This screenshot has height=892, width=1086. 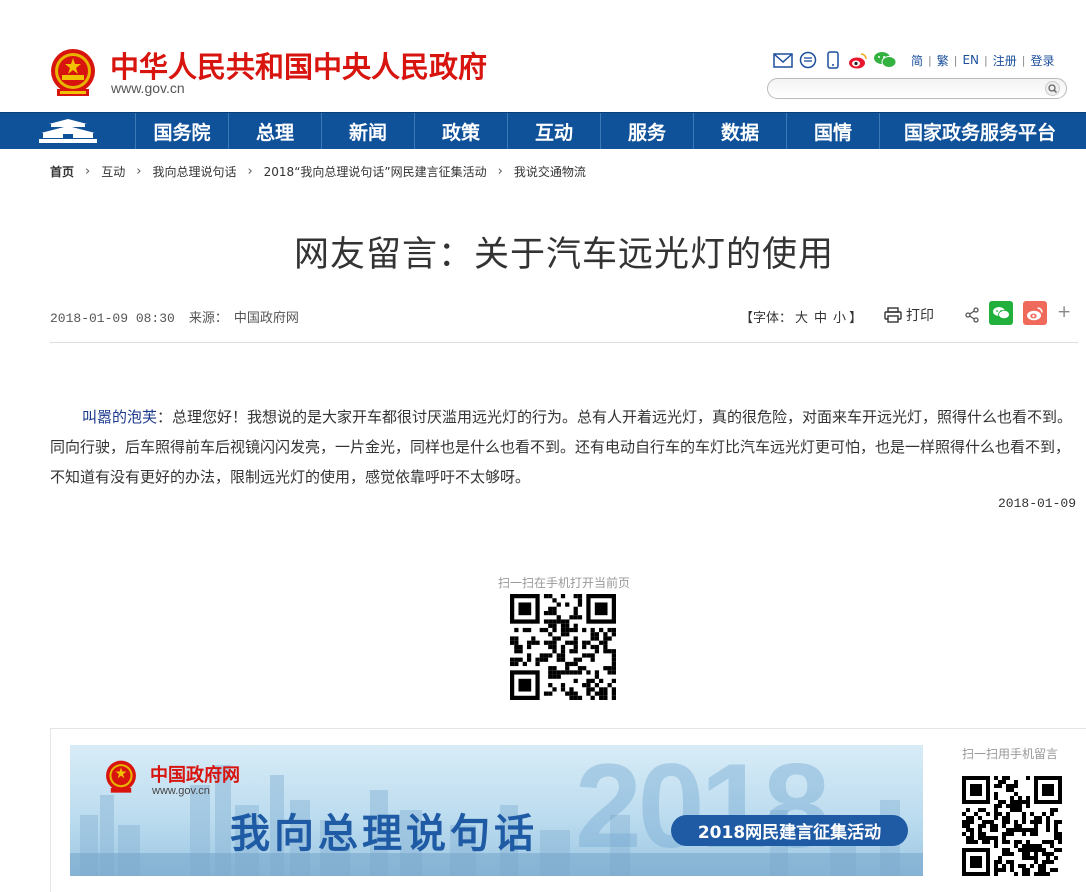 I want to click on source-name: 中国政府网, so click(x=266, y=318).